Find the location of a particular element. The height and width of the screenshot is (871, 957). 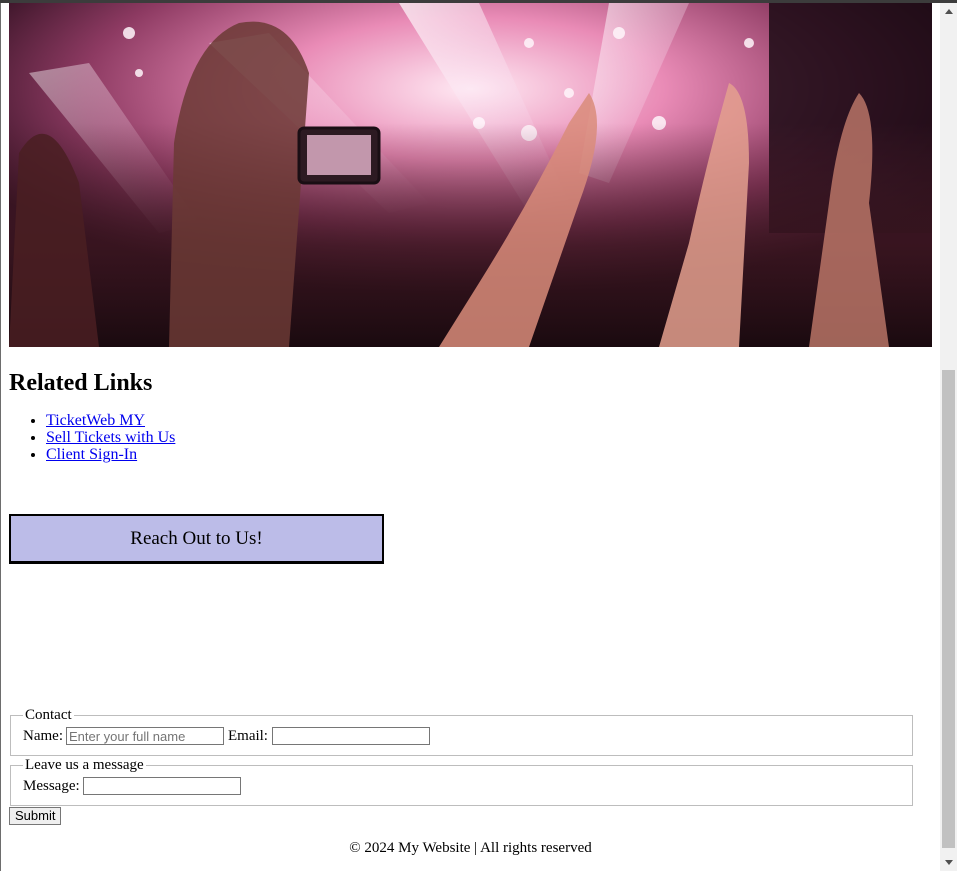

message-input is located at coordinates (161, 786).